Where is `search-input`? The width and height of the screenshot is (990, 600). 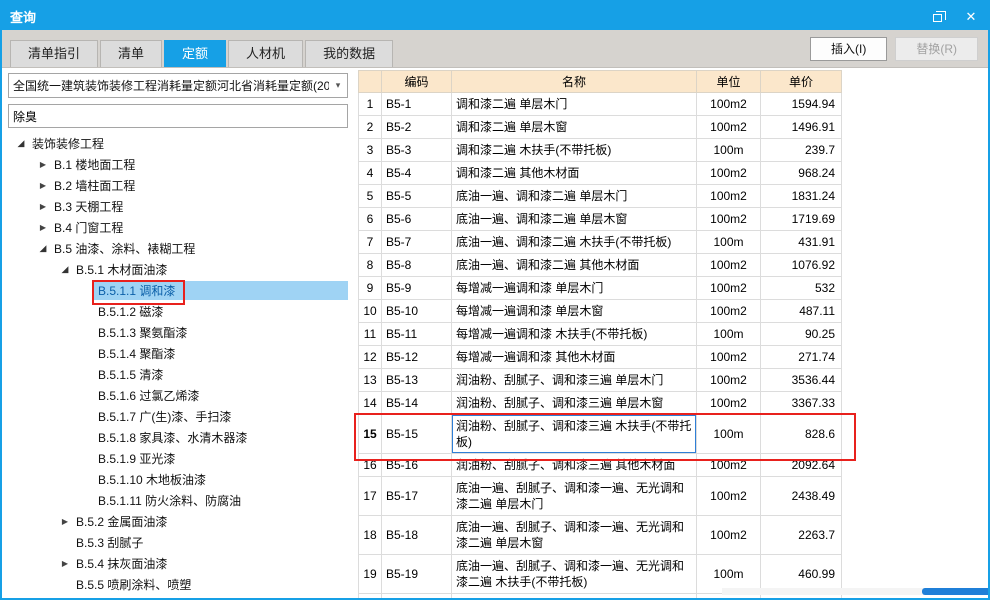 search-input is located at coordinates (178, 116).